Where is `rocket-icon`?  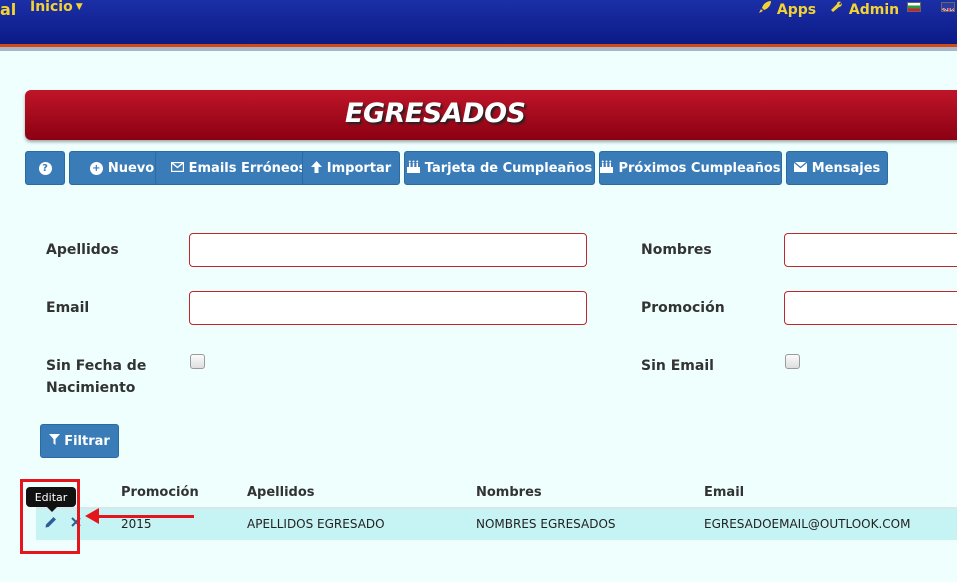
rocket-icon is located at coordinates (767, 9).